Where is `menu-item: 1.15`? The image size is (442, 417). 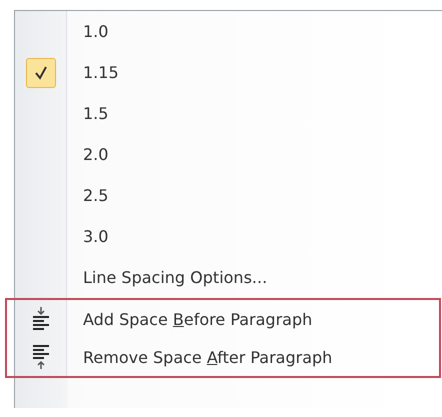
menu-item: 1.15 is located at coordinates (228, 72).